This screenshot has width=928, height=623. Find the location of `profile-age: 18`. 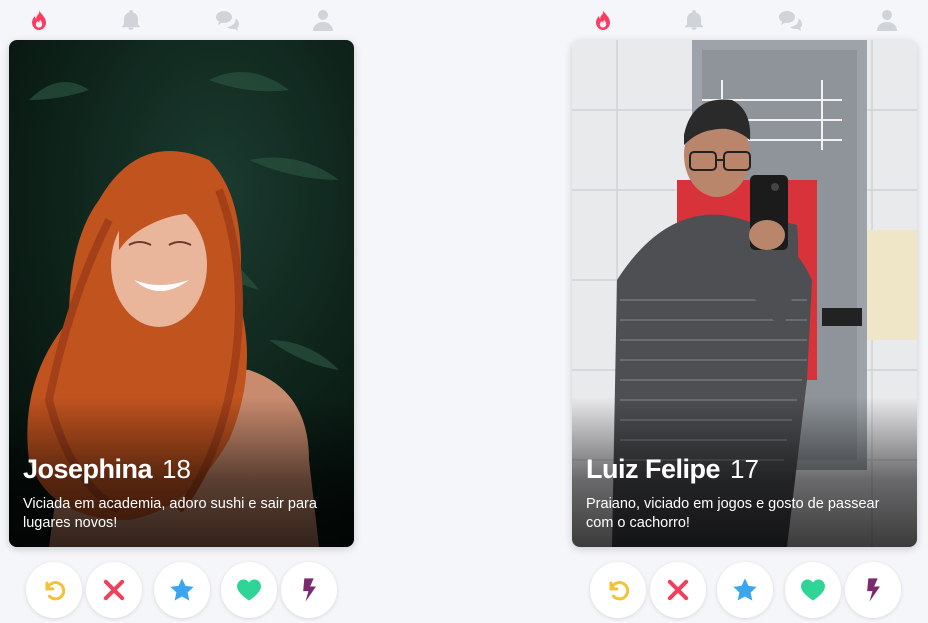

profile-age: 18 is located at coordinates (176, 469).